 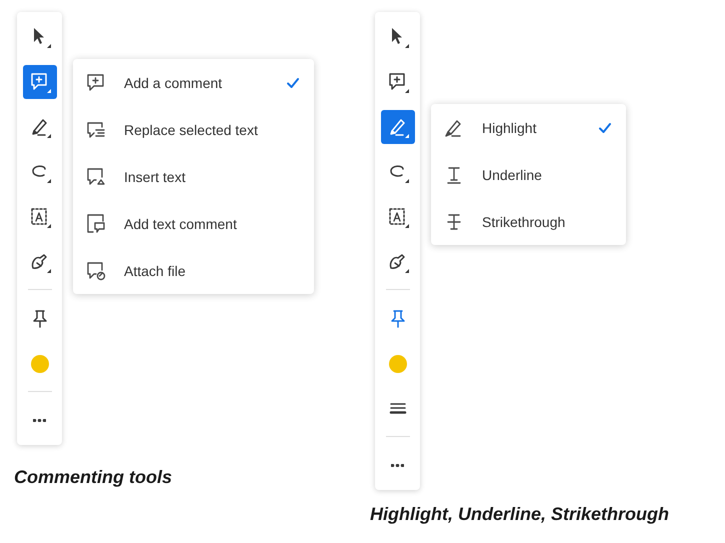 What do you see at coordinates (512, 174) in the screenshot?
I see `menu-item-label: Underline` at bounding box center [512, 174].